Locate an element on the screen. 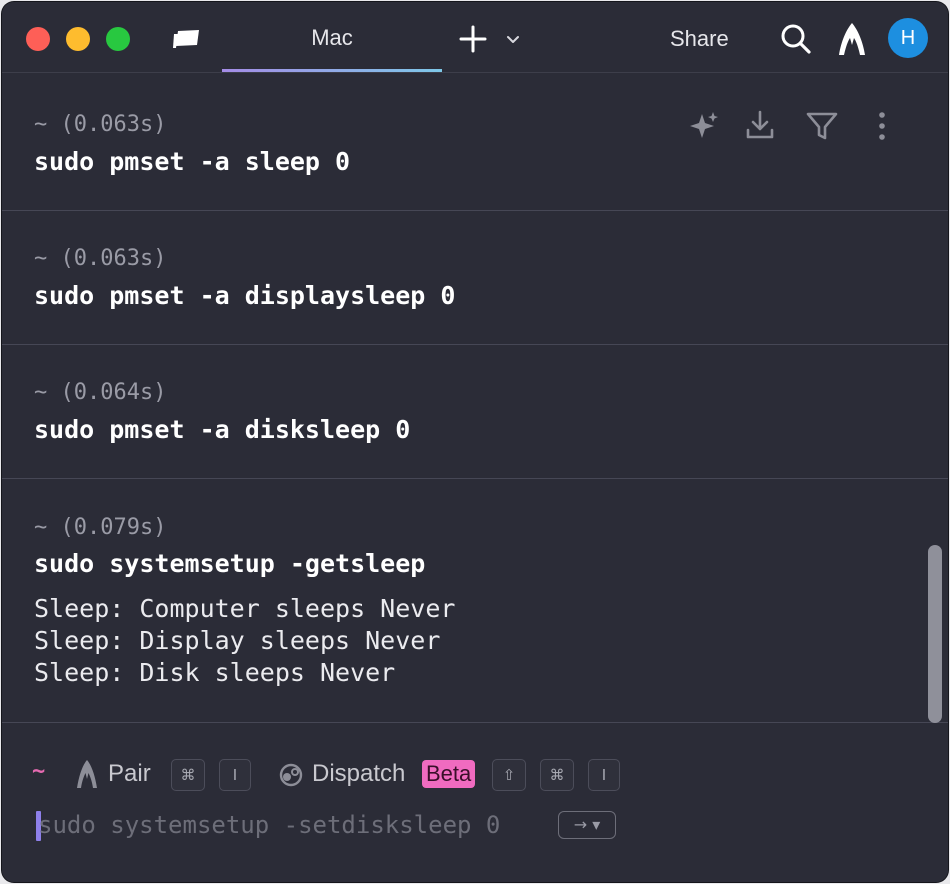  chevron-down-icon is located at coordinates (513, 39).